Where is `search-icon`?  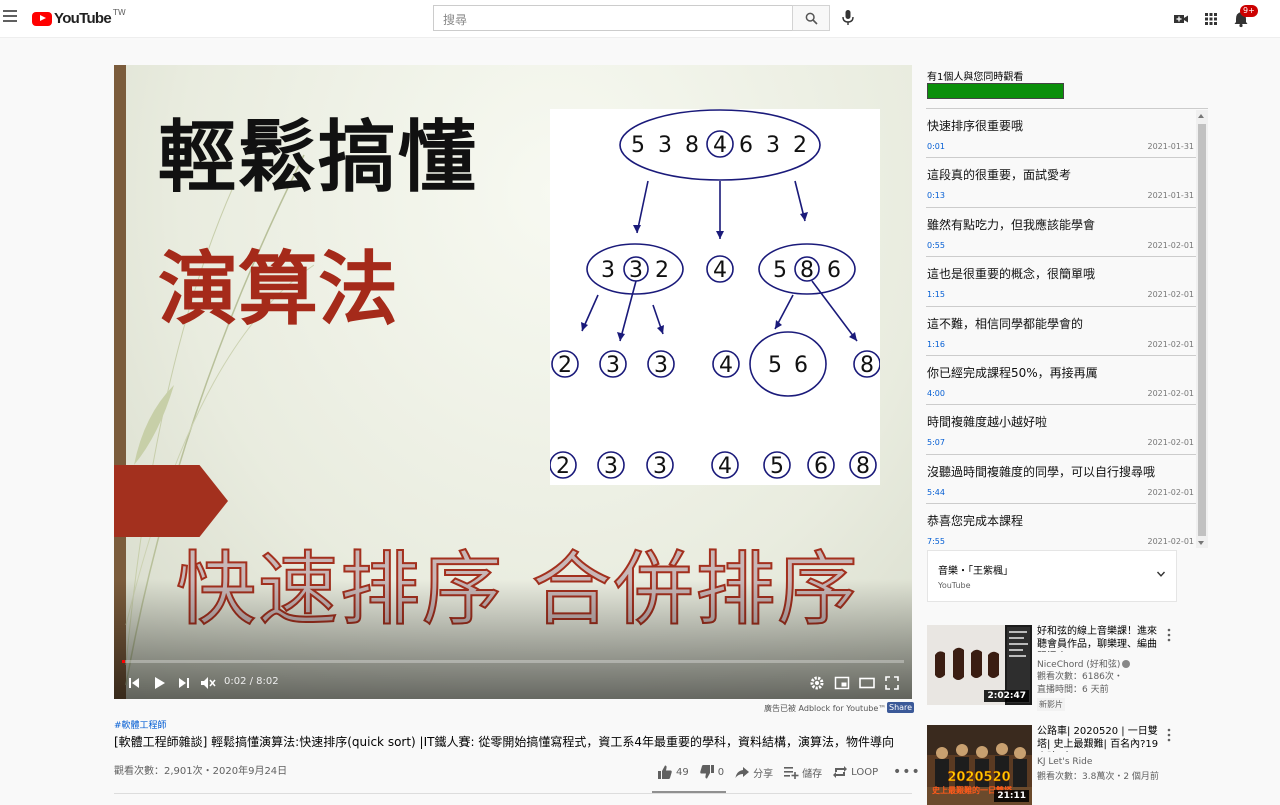 search-icon is located at coordinates (811, 18).